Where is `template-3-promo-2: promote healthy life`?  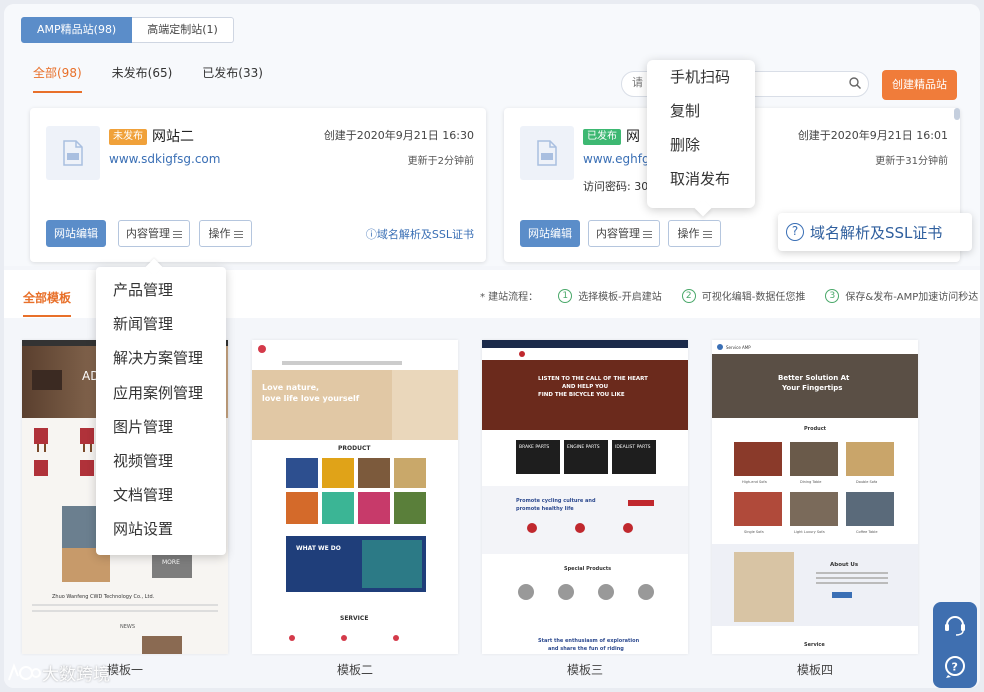
template-3-promo-2: promote healthy life is located at coordinates (545, 509).